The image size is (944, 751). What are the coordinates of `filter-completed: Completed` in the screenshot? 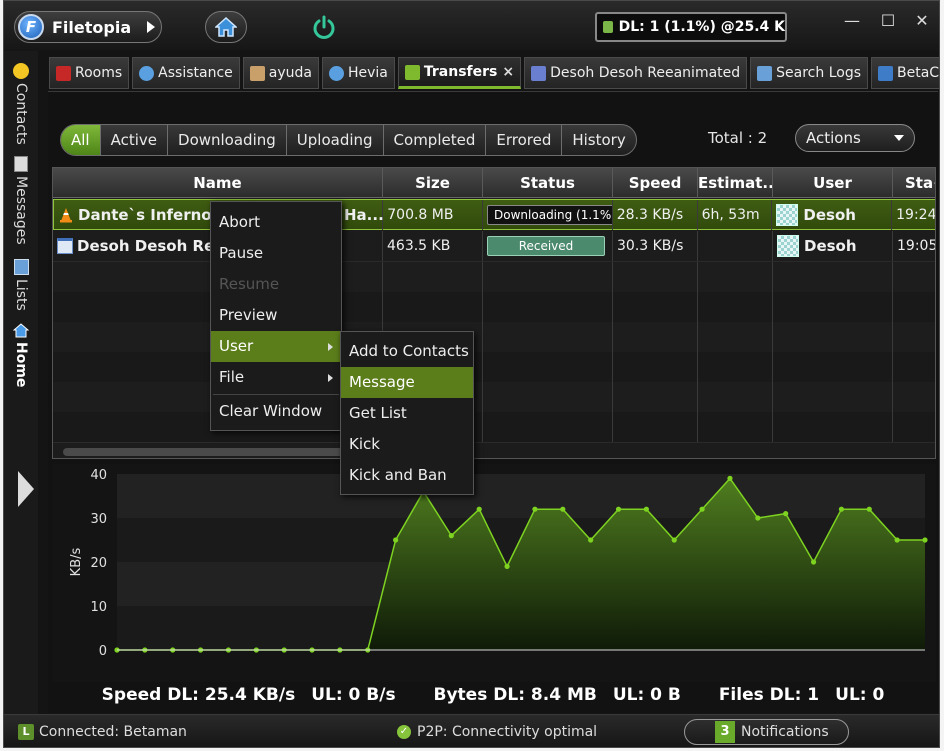 It's located at (435, 140).